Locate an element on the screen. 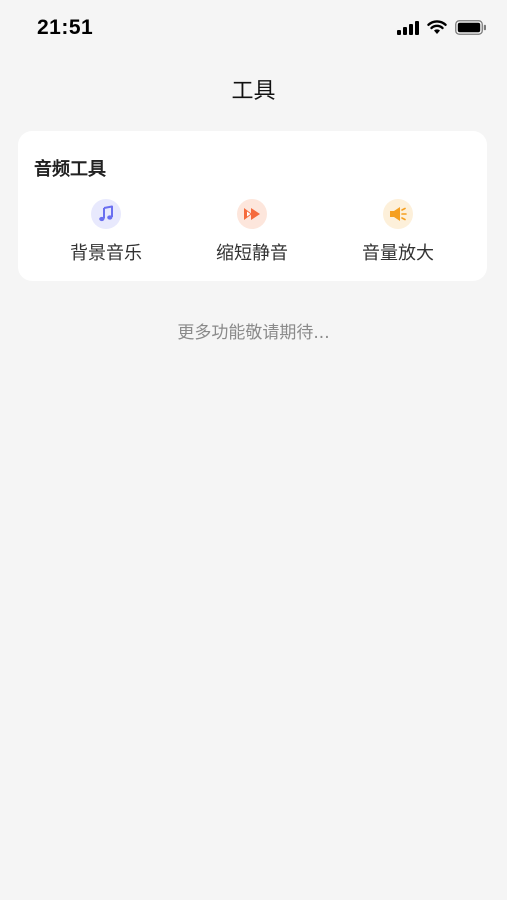 This screenshot has width=507, height=900. status-bar: 21:51 is located at coordinates (253, 29).